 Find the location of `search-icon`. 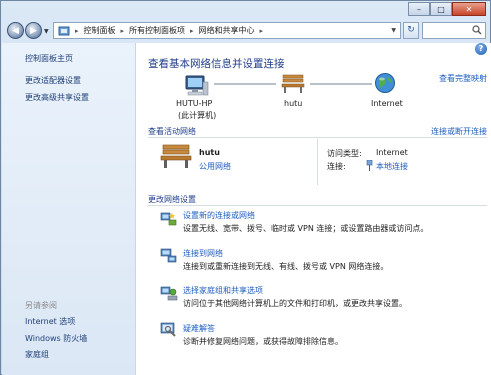

search-icon is located at coordinates (477, 30).